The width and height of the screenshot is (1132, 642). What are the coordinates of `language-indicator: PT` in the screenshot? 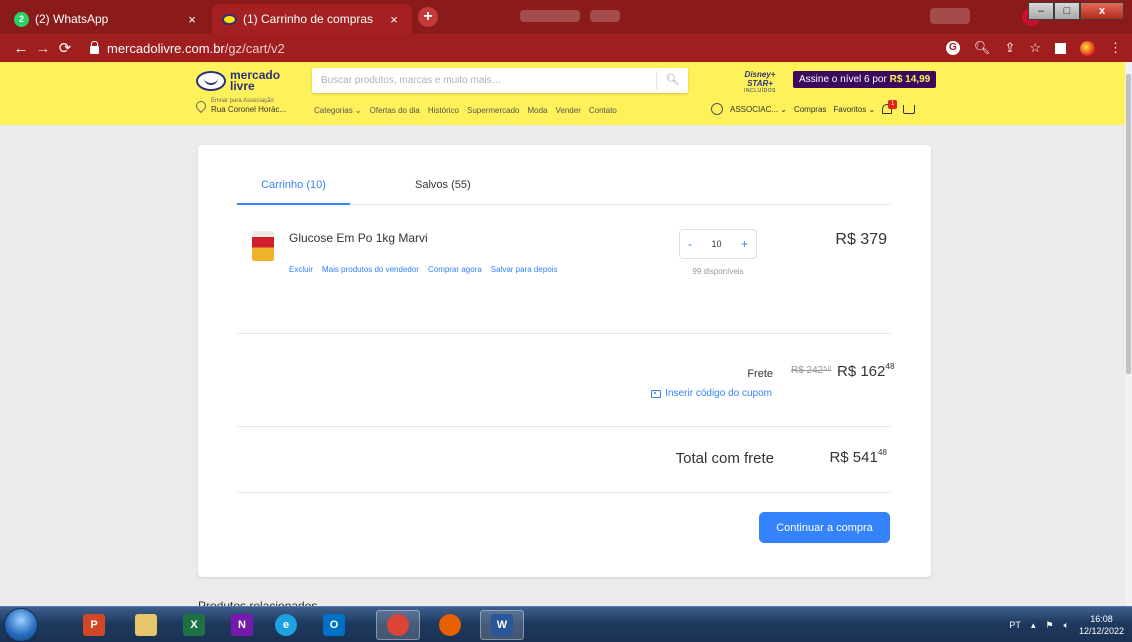 It's located at (1015, 625).